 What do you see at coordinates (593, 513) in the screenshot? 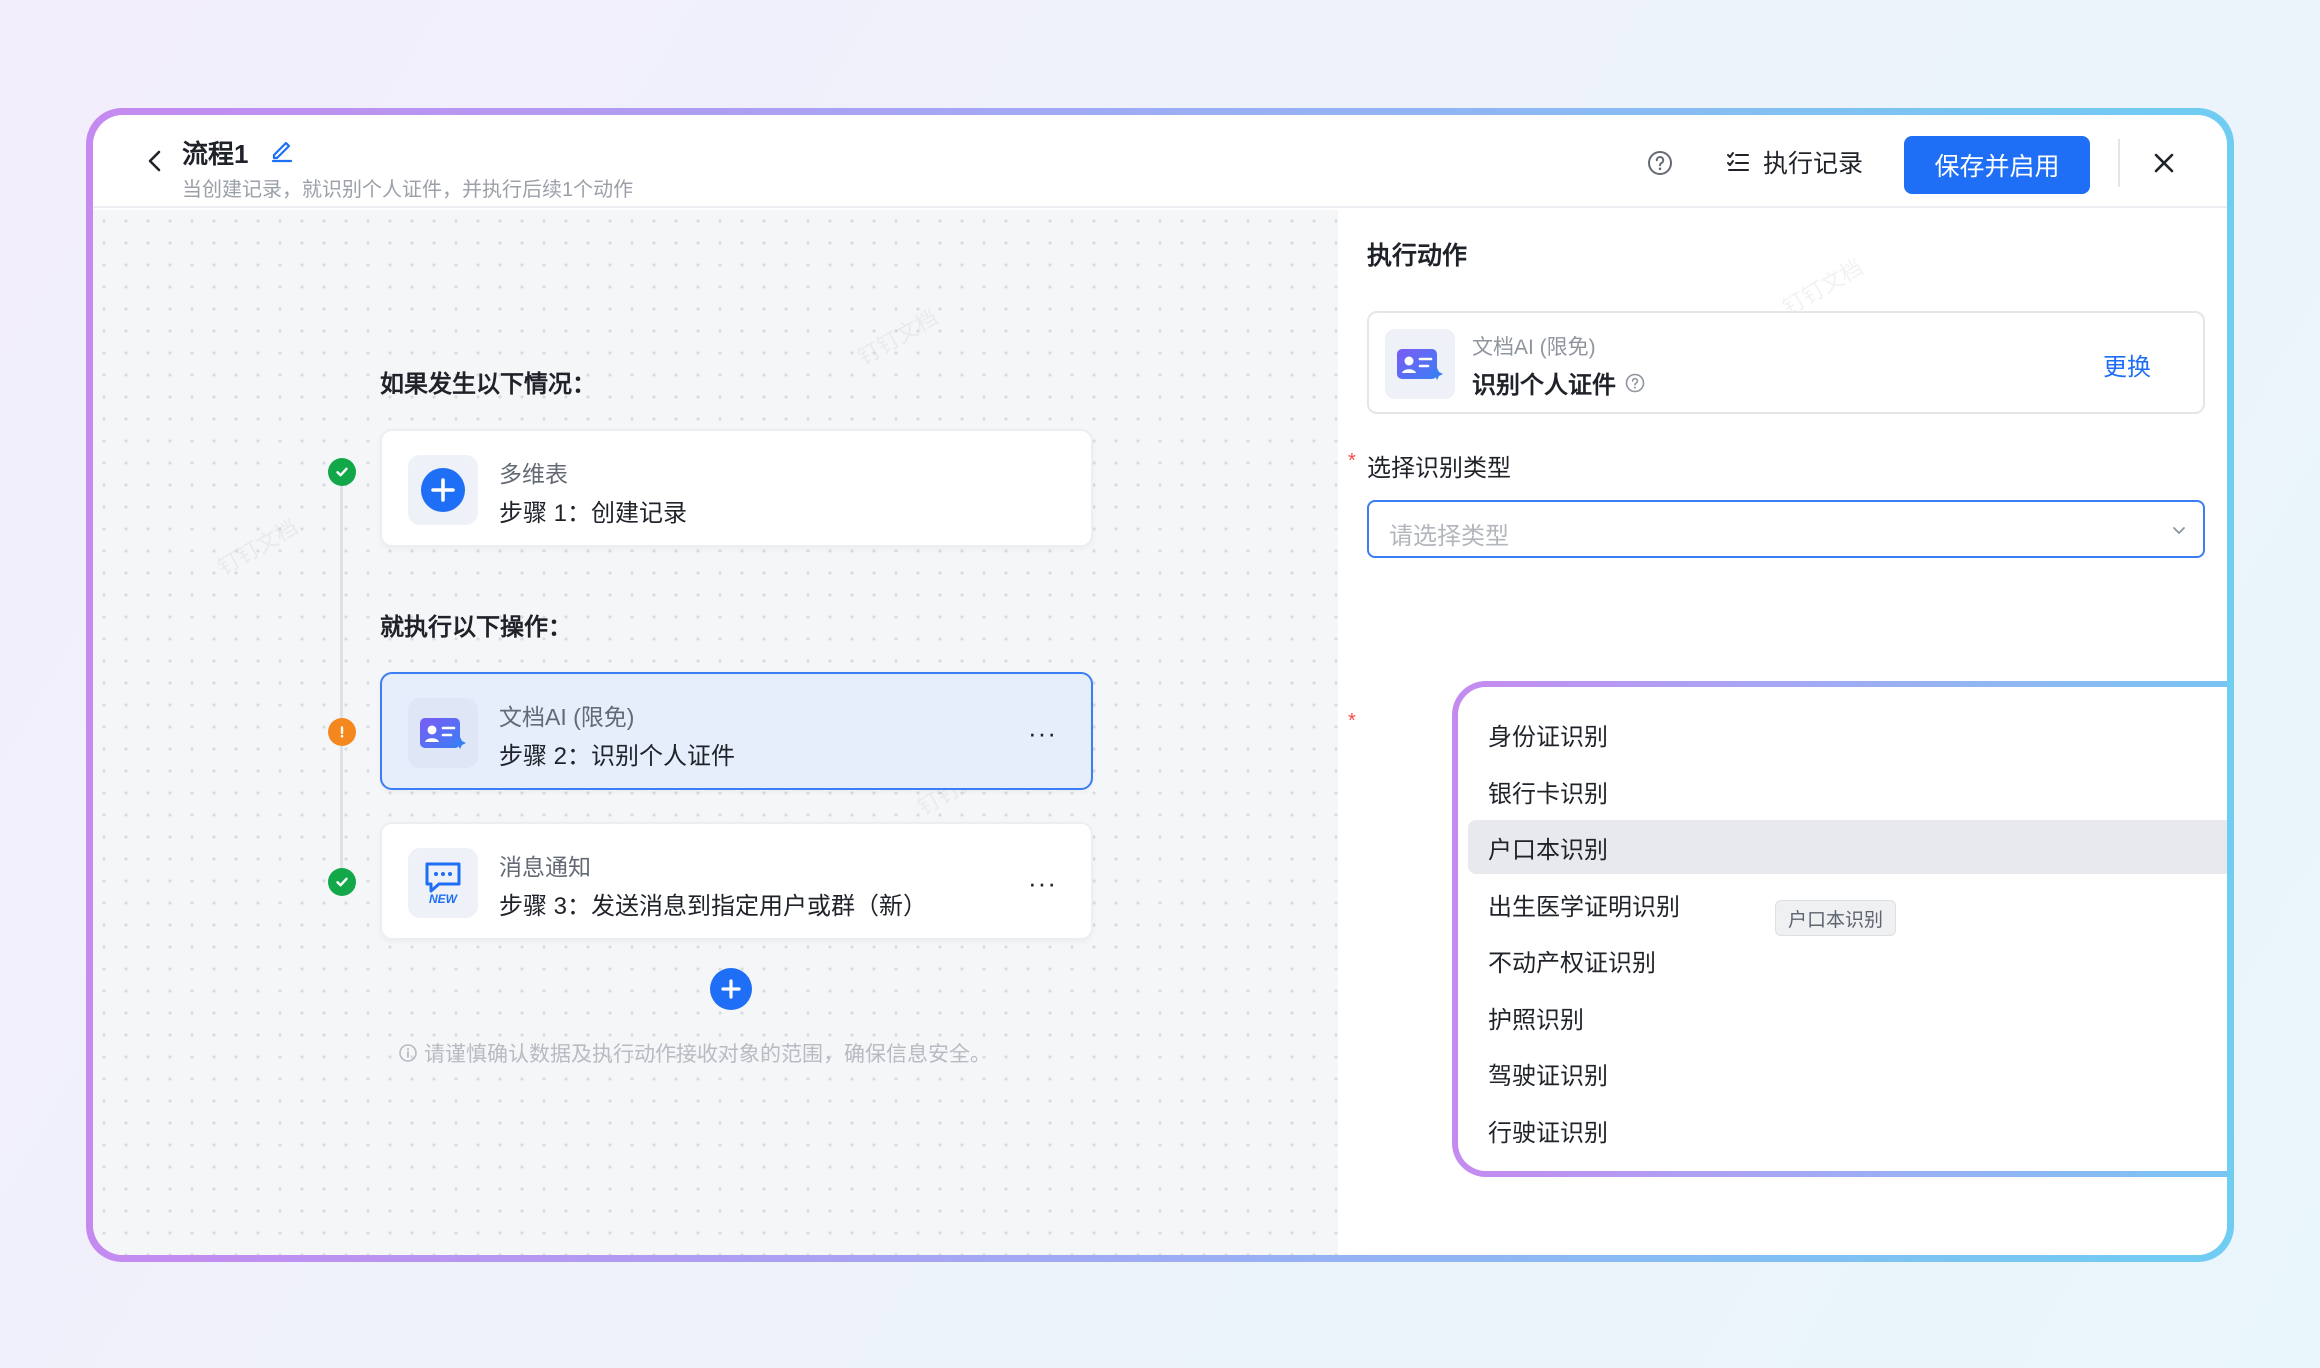
I see `step-label: 步骤 1：创建记录` at bounding box center [593, 513].